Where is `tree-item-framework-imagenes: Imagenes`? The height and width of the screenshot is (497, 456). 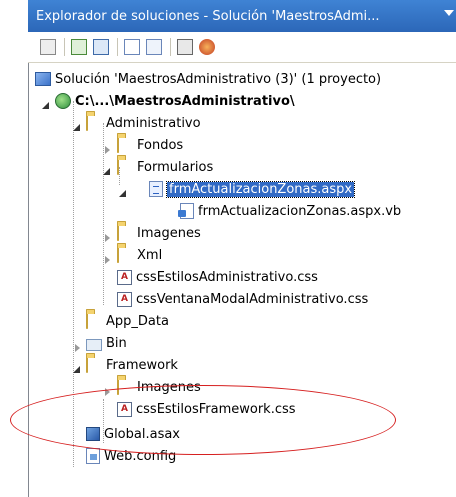
tree-item-framework-imagenes: Imagenes is located at coordinates (159, 387).